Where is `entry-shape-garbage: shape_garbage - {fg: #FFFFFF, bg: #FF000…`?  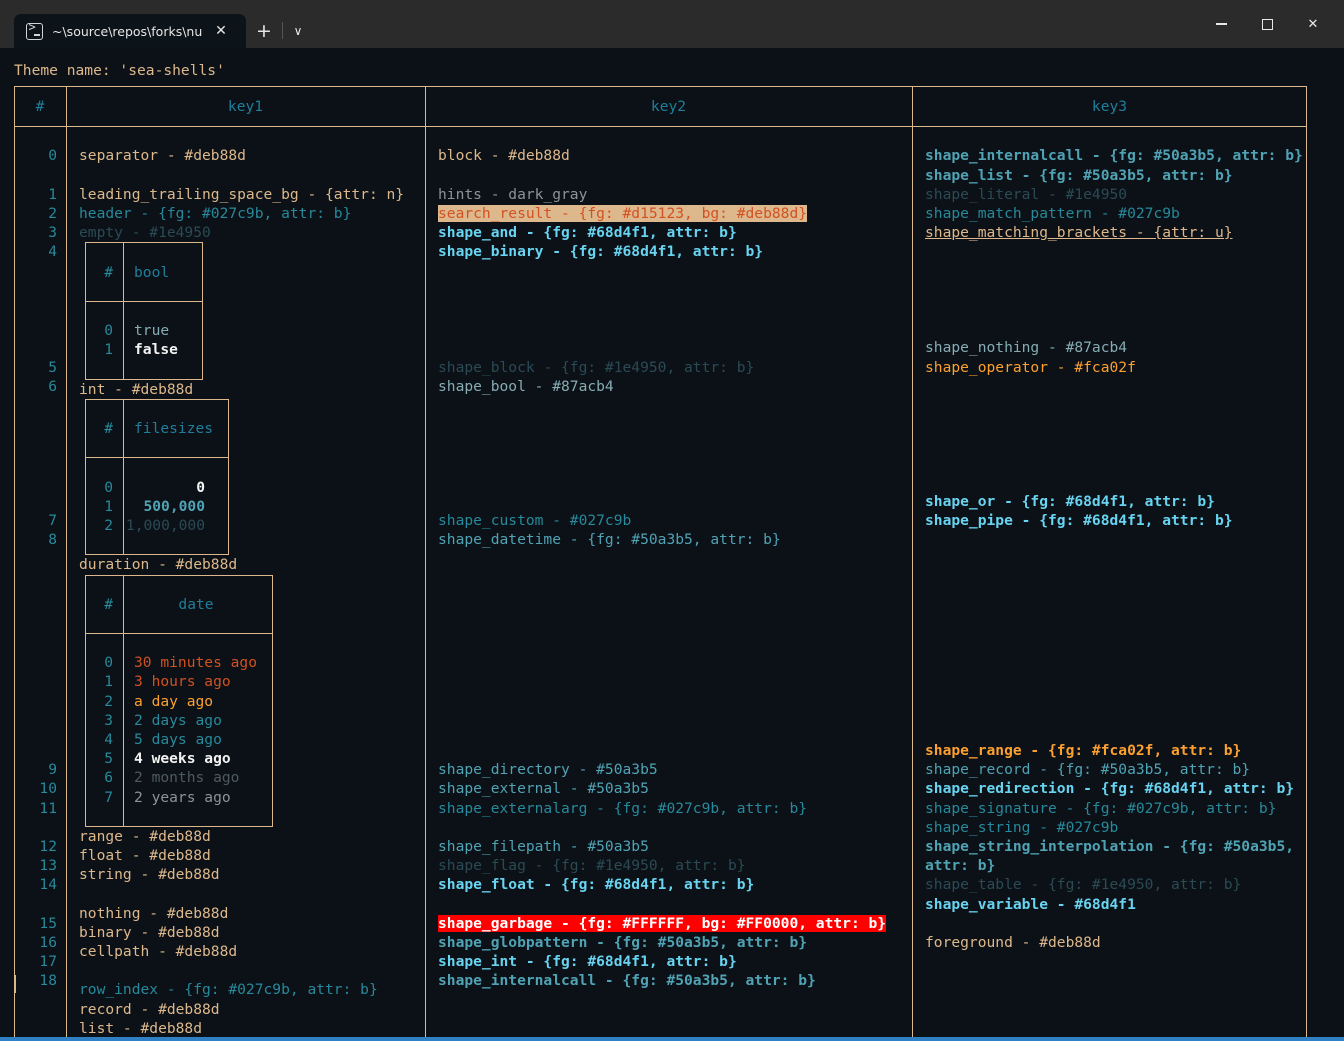
entry-shape-garbage: shape_garbage - {fg: #FFFFFF, bg: #FF000… is located at coordinates (673, 923).